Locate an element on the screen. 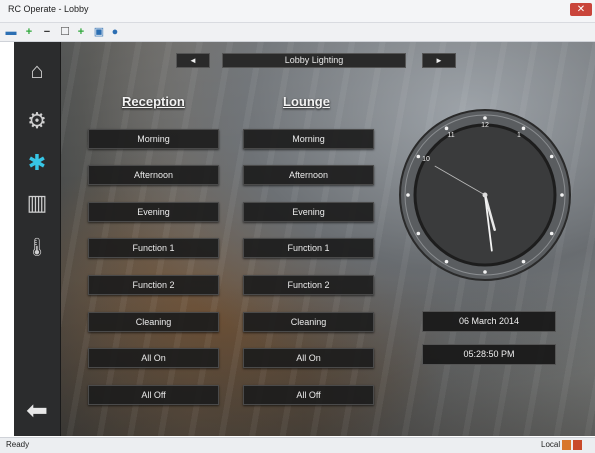 The height and width of the screenshot is (453, 595). status-text: Ready is located at coordinates (18, 444).